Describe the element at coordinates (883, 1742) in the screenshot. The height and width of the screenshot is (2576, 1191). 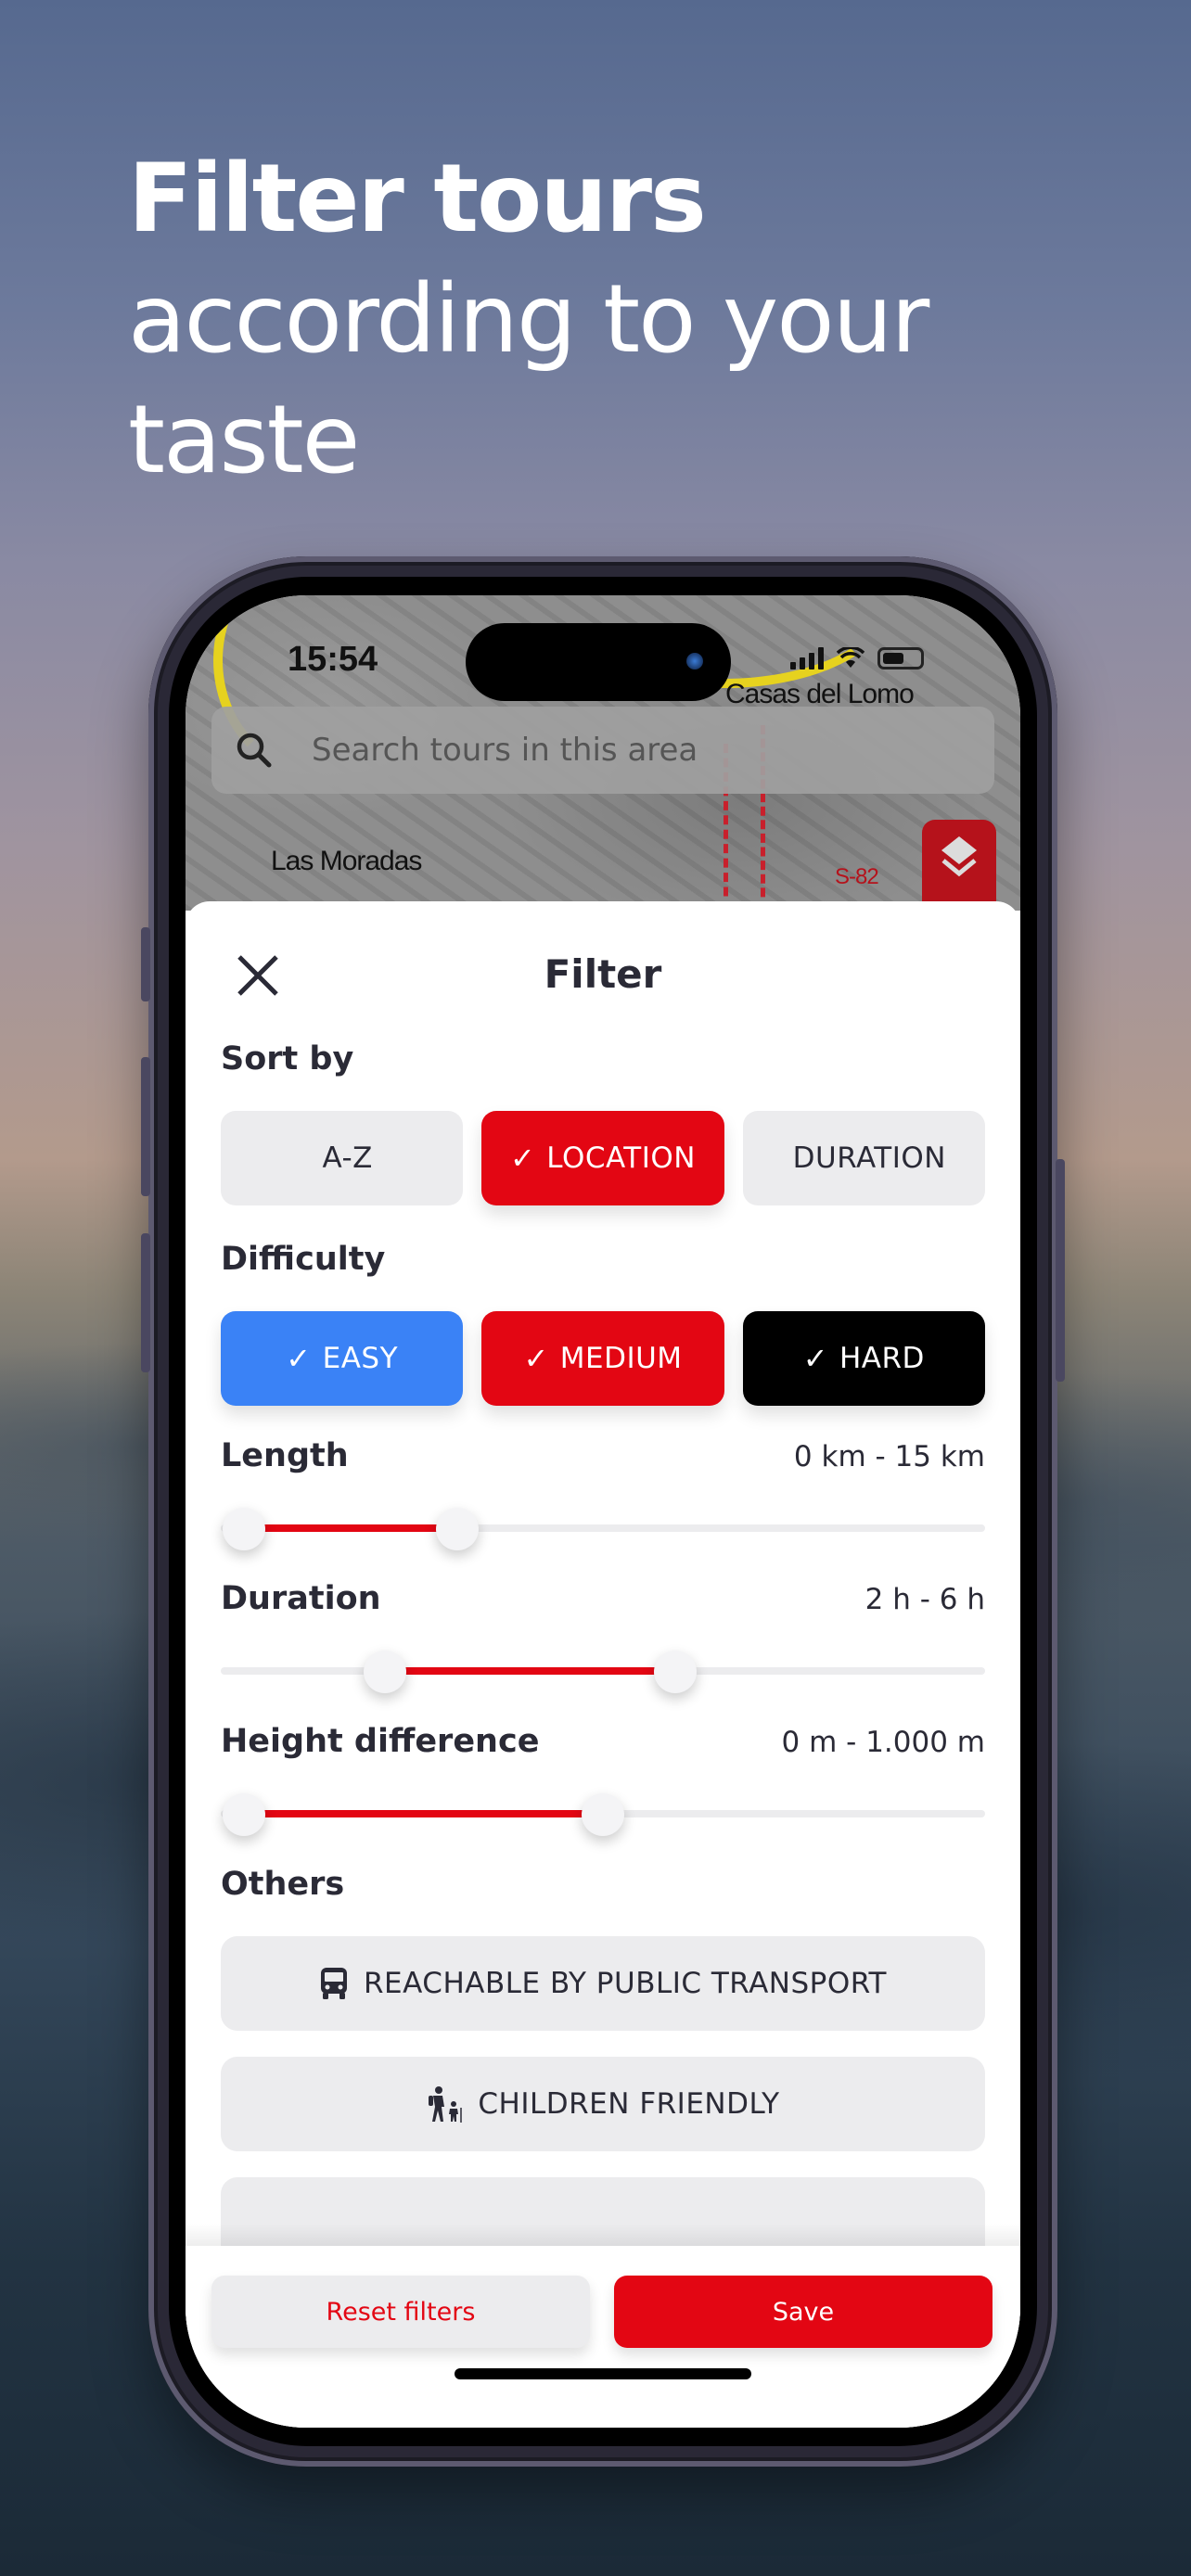
I see `height-difference-value: 0 m - 1.000 m` at that location.